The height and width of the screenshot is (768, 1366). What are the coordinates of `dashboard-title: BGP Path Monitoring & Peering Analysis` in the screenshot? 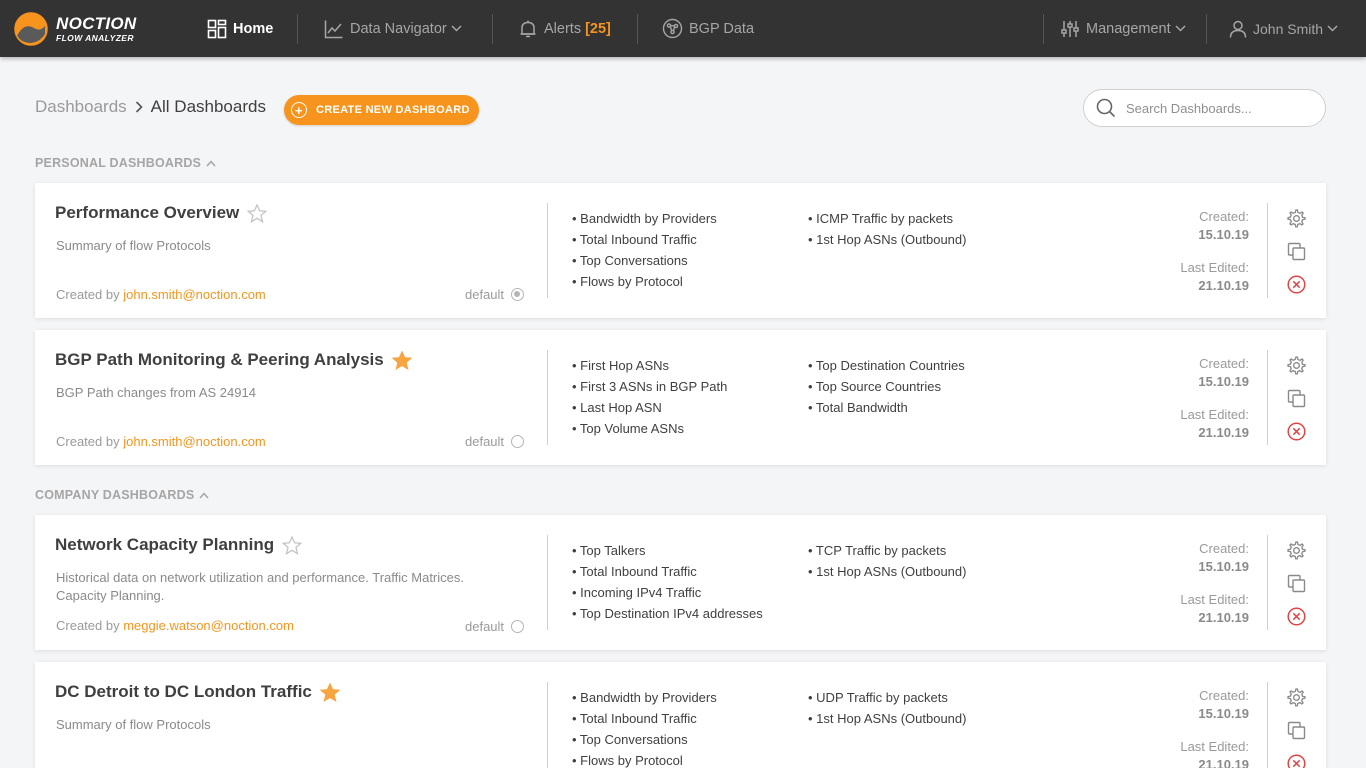 It's located at (233, 360).